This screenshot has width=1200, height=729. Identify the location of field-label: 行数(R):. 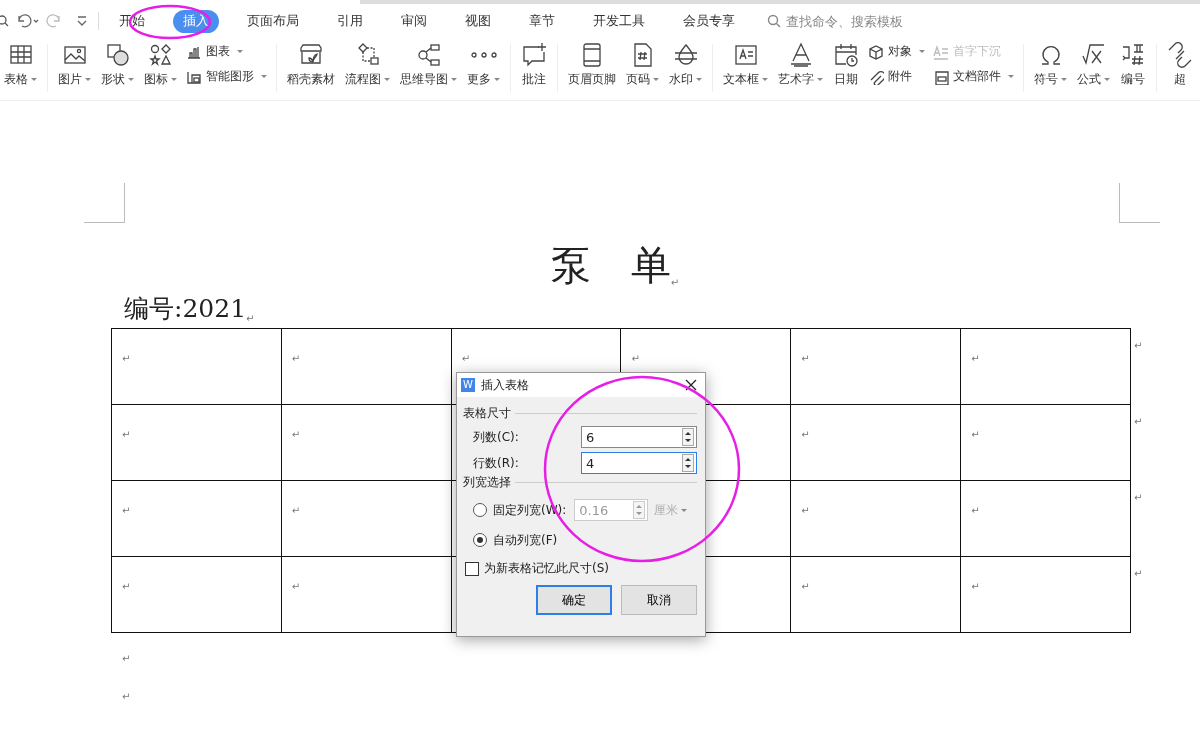
(496, 463).